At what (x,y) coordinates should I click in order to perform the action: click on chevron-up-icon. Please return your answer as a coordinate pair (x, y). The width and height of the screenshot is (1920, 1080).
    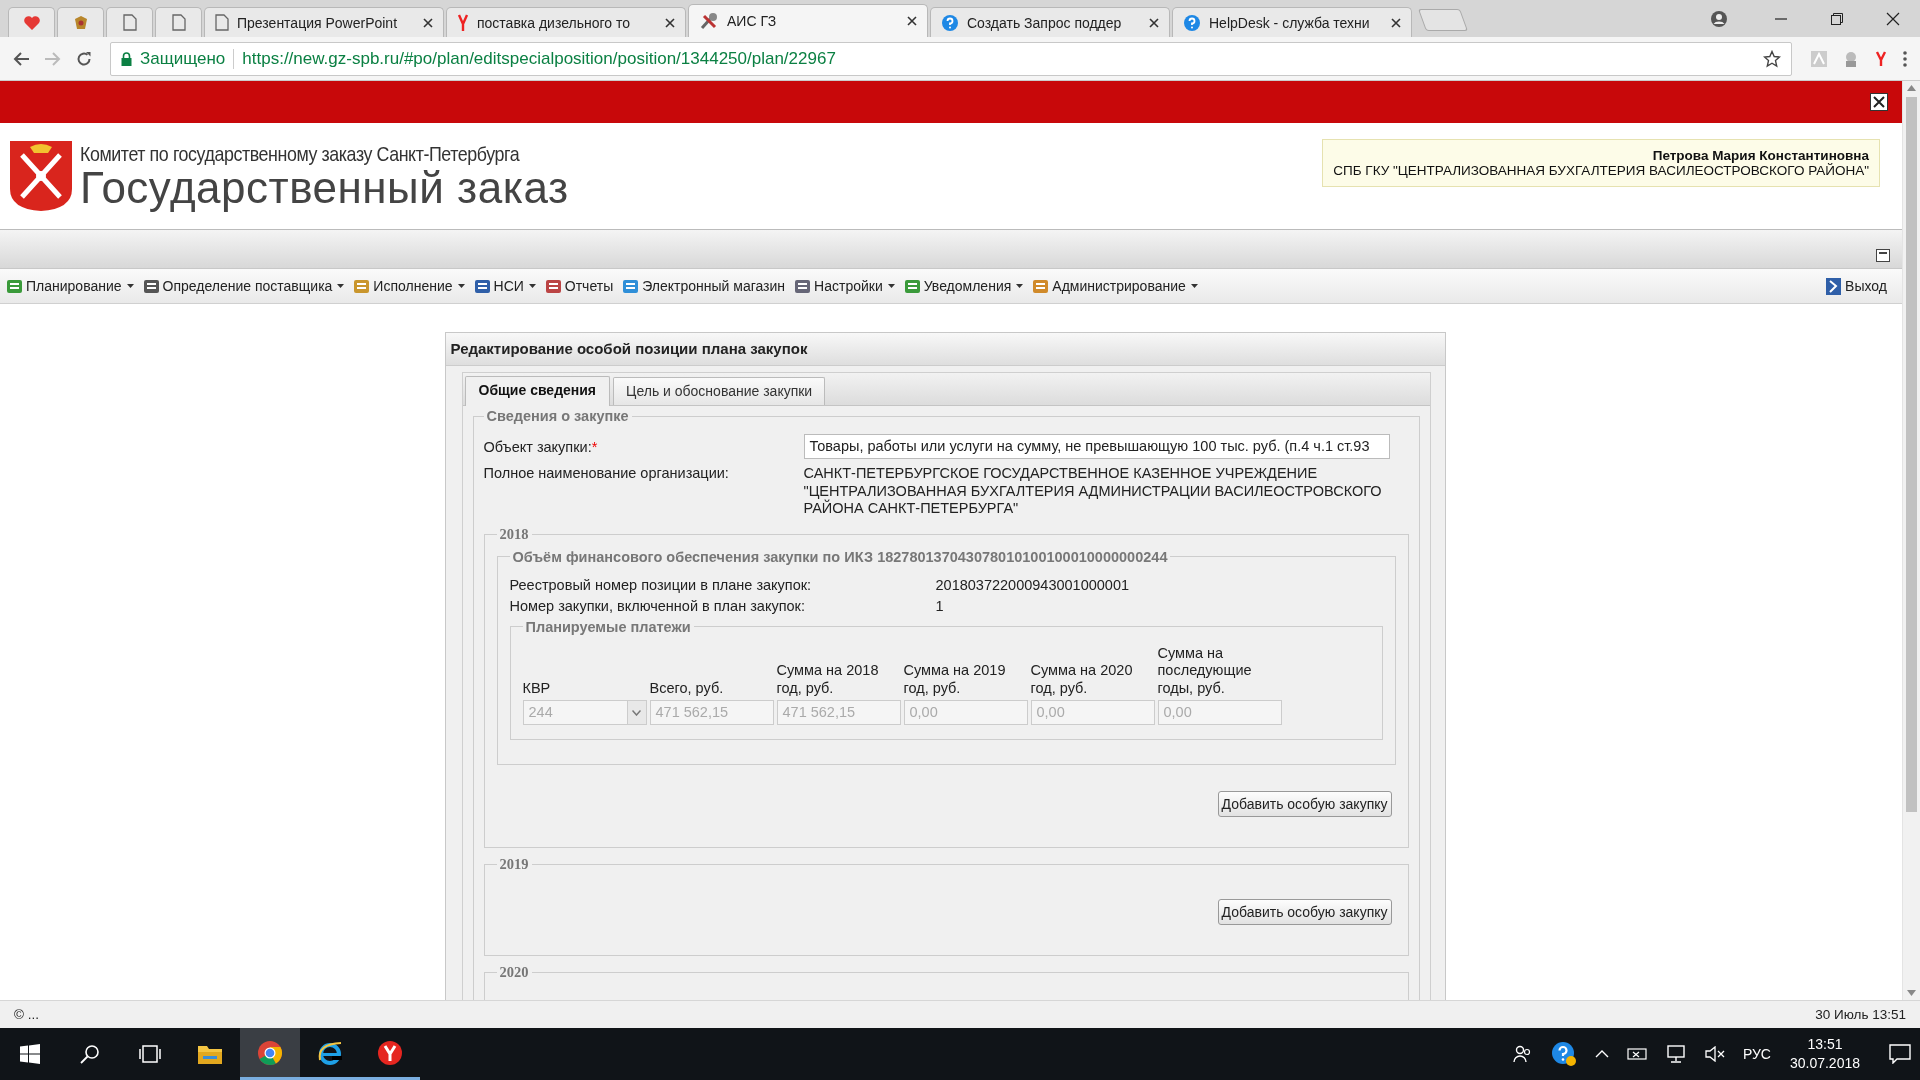
    Looking at the image, I should click on (1601, 1054).